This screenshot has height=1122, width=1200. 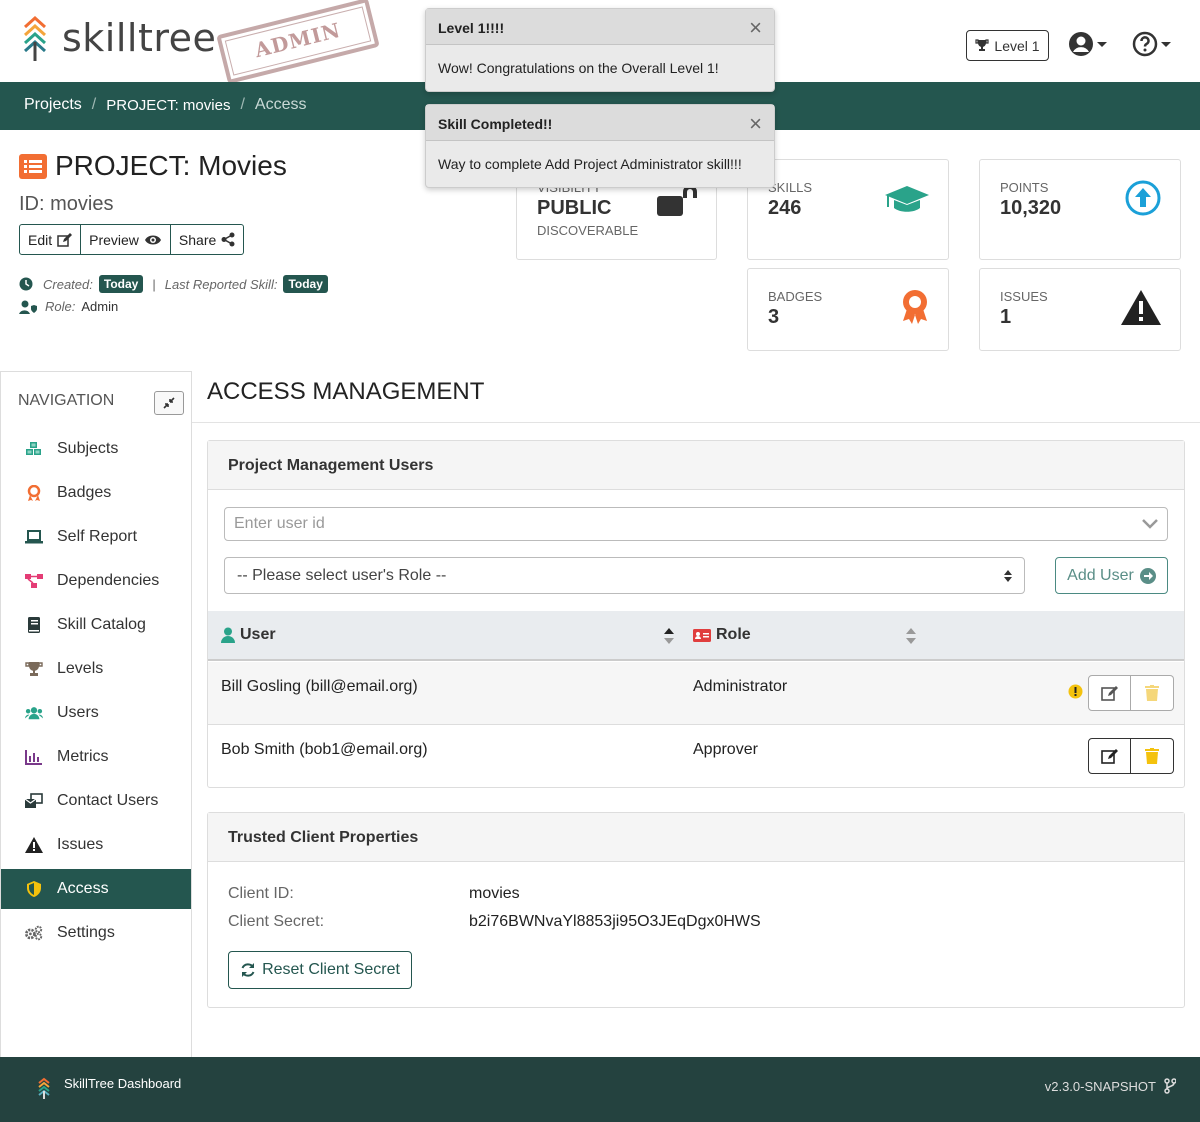 I want to click on column-role: Role, so click(x=722, y=635).